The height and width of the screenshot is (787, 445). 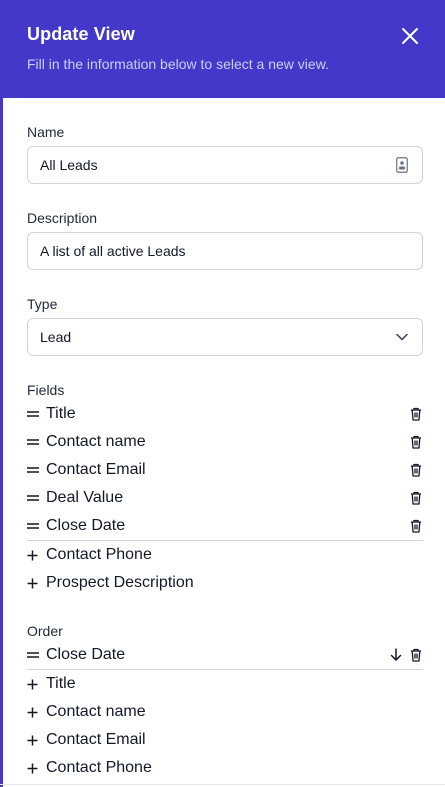 What do you see at coordinates (222, 784) in the screenshot?
I see `panel-bottom-border` at bounding box center [222, 784].